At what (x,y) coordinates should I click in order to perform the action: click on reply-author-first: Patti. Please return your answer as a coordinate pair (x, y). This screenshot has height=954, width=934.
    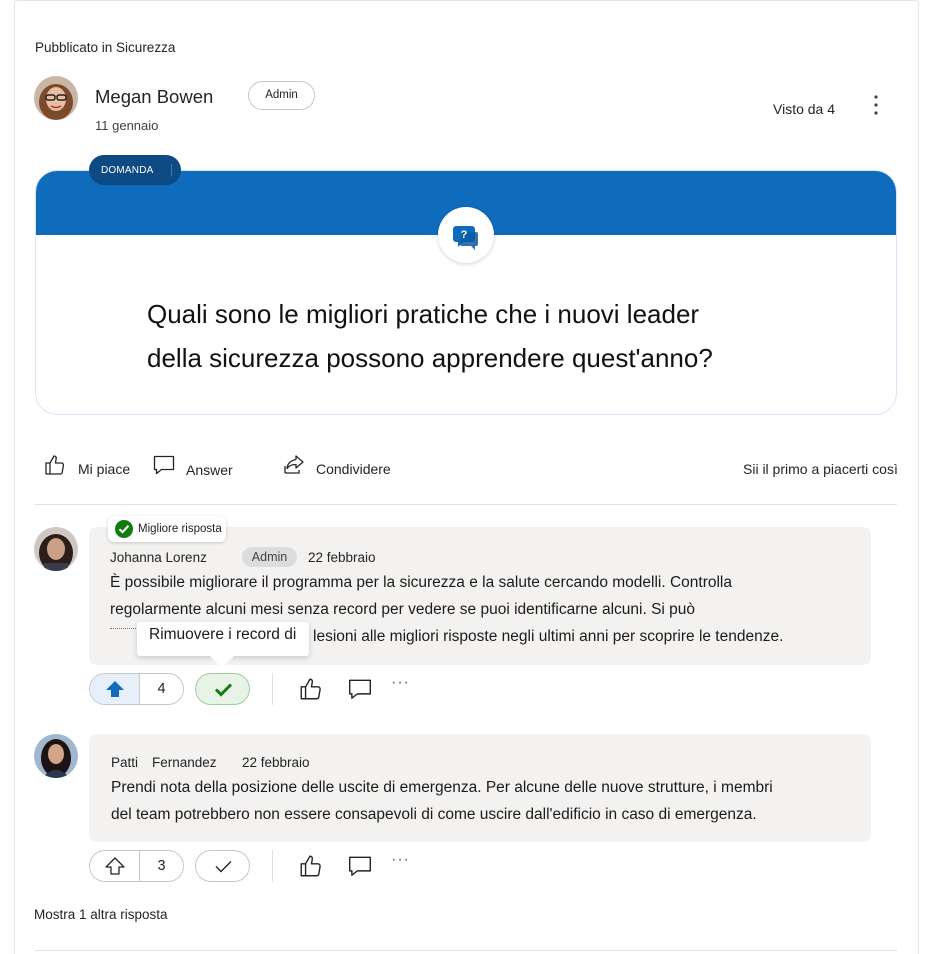
    Looking at the image, I should click on (124, 762).